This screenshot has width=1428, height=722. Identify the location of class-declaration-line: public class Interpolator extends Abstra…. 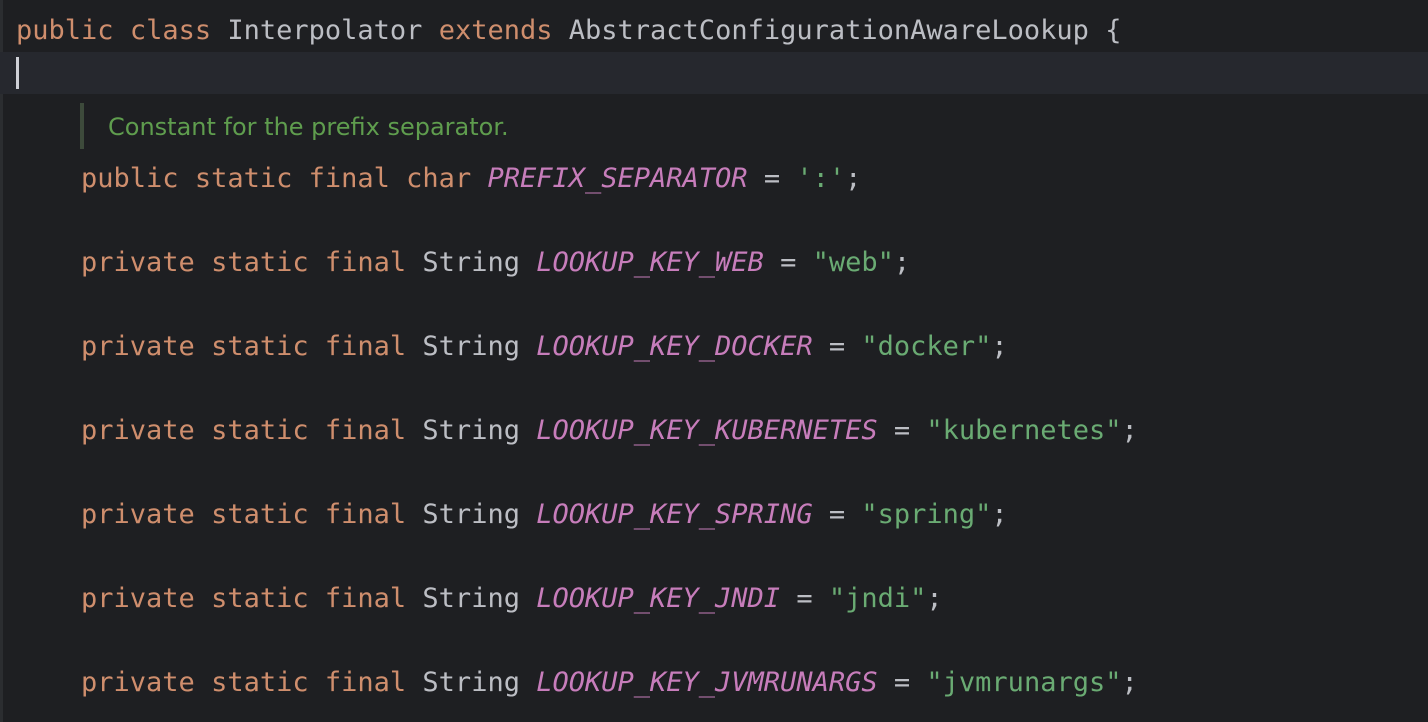
(568, 31).